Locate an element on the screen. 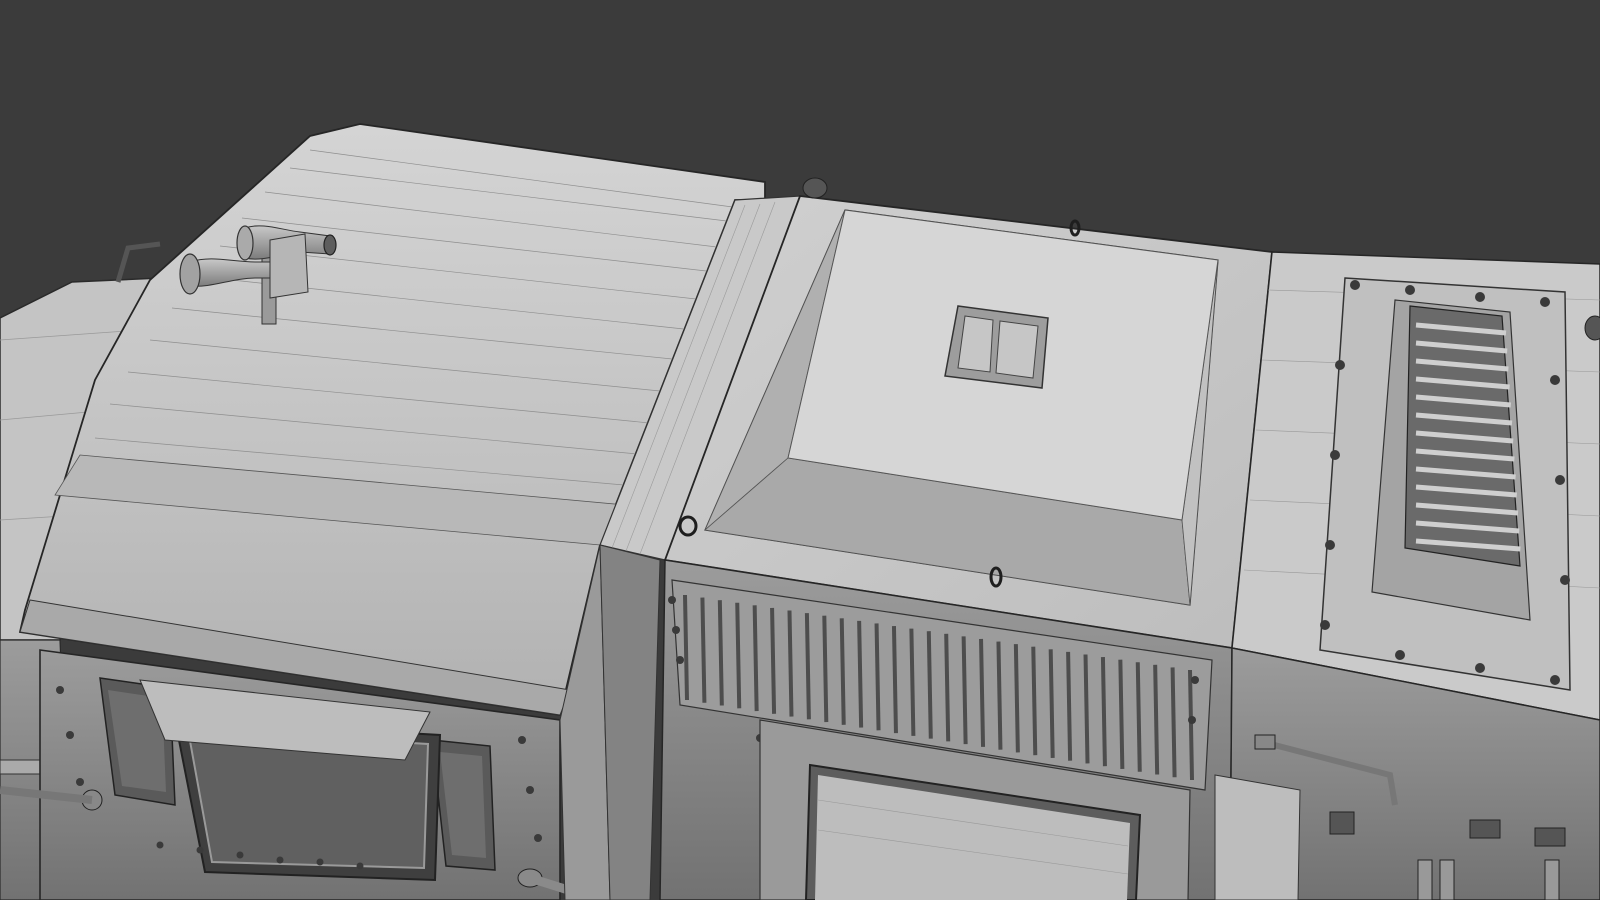 The width and height of the screenshot is (1600, 900). hatch-handle-icon is located at coordinates (996, 347).